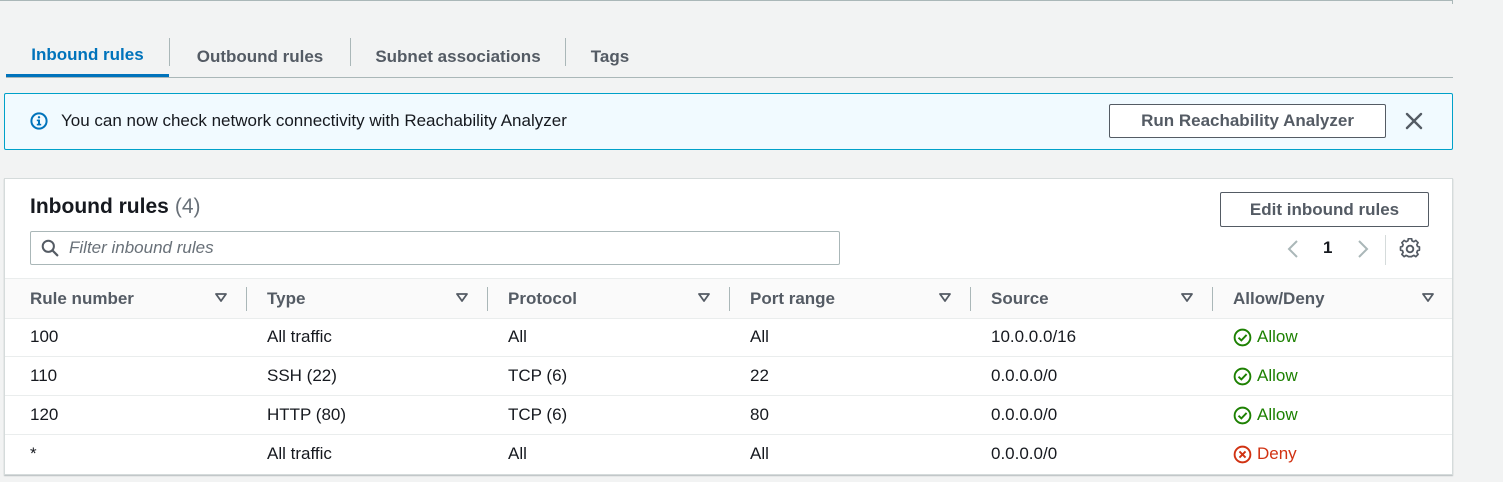  What do you see at coordinates (610, 56) in the screenshot?
I see `tab-tags: Tags` at bounding box center [610, 56].